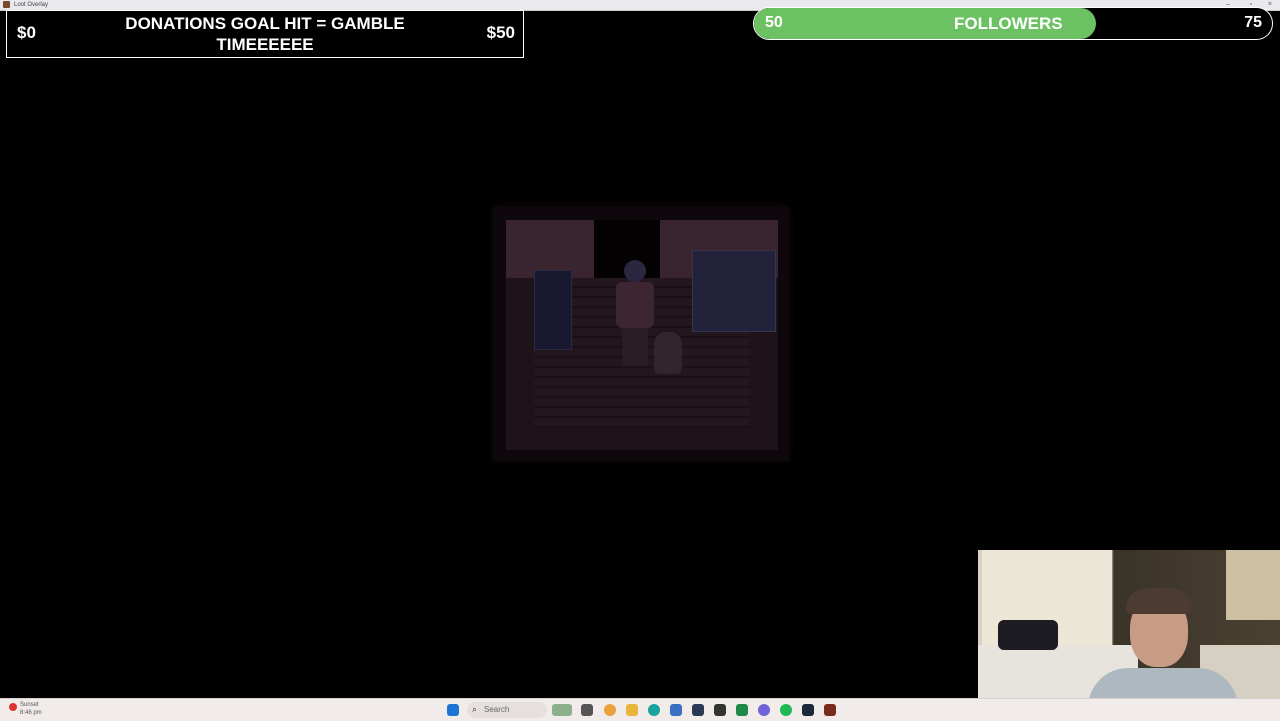  I want to click on store-icon, so click(676, 710).